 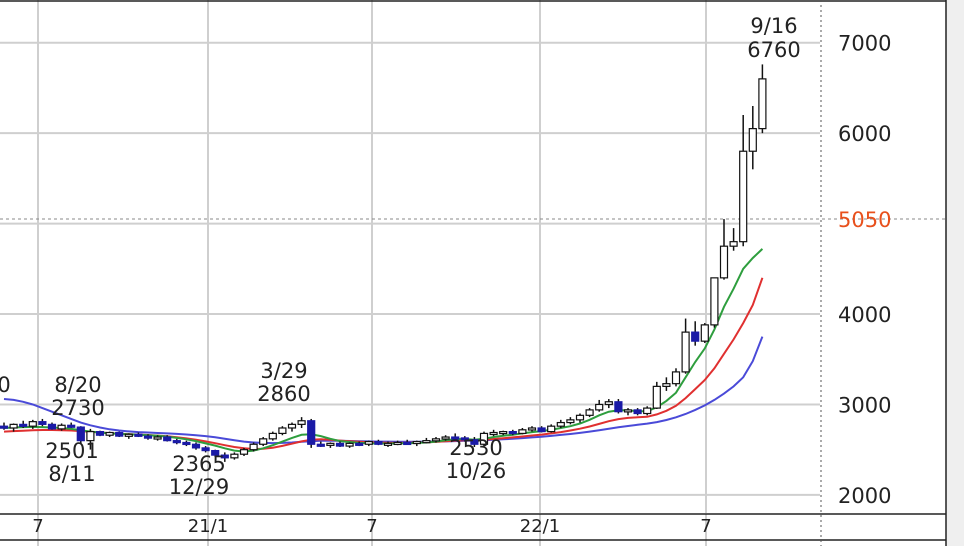 I want to click on annotation-line-1: 2530, so click(x=475, y=448).